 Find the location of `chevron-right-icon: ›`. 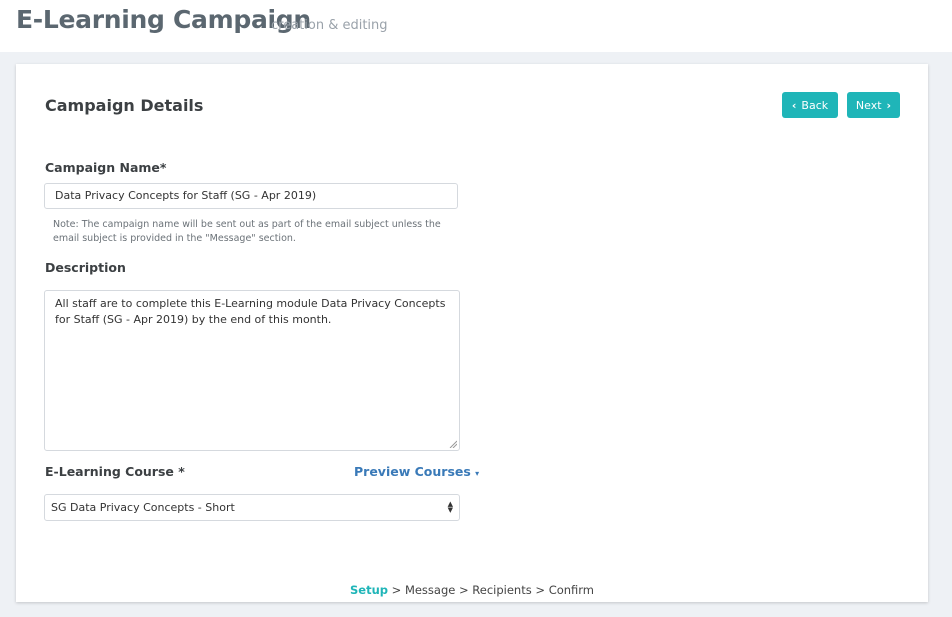

chevron-right-icon: › is located at coordinates (889, 105).